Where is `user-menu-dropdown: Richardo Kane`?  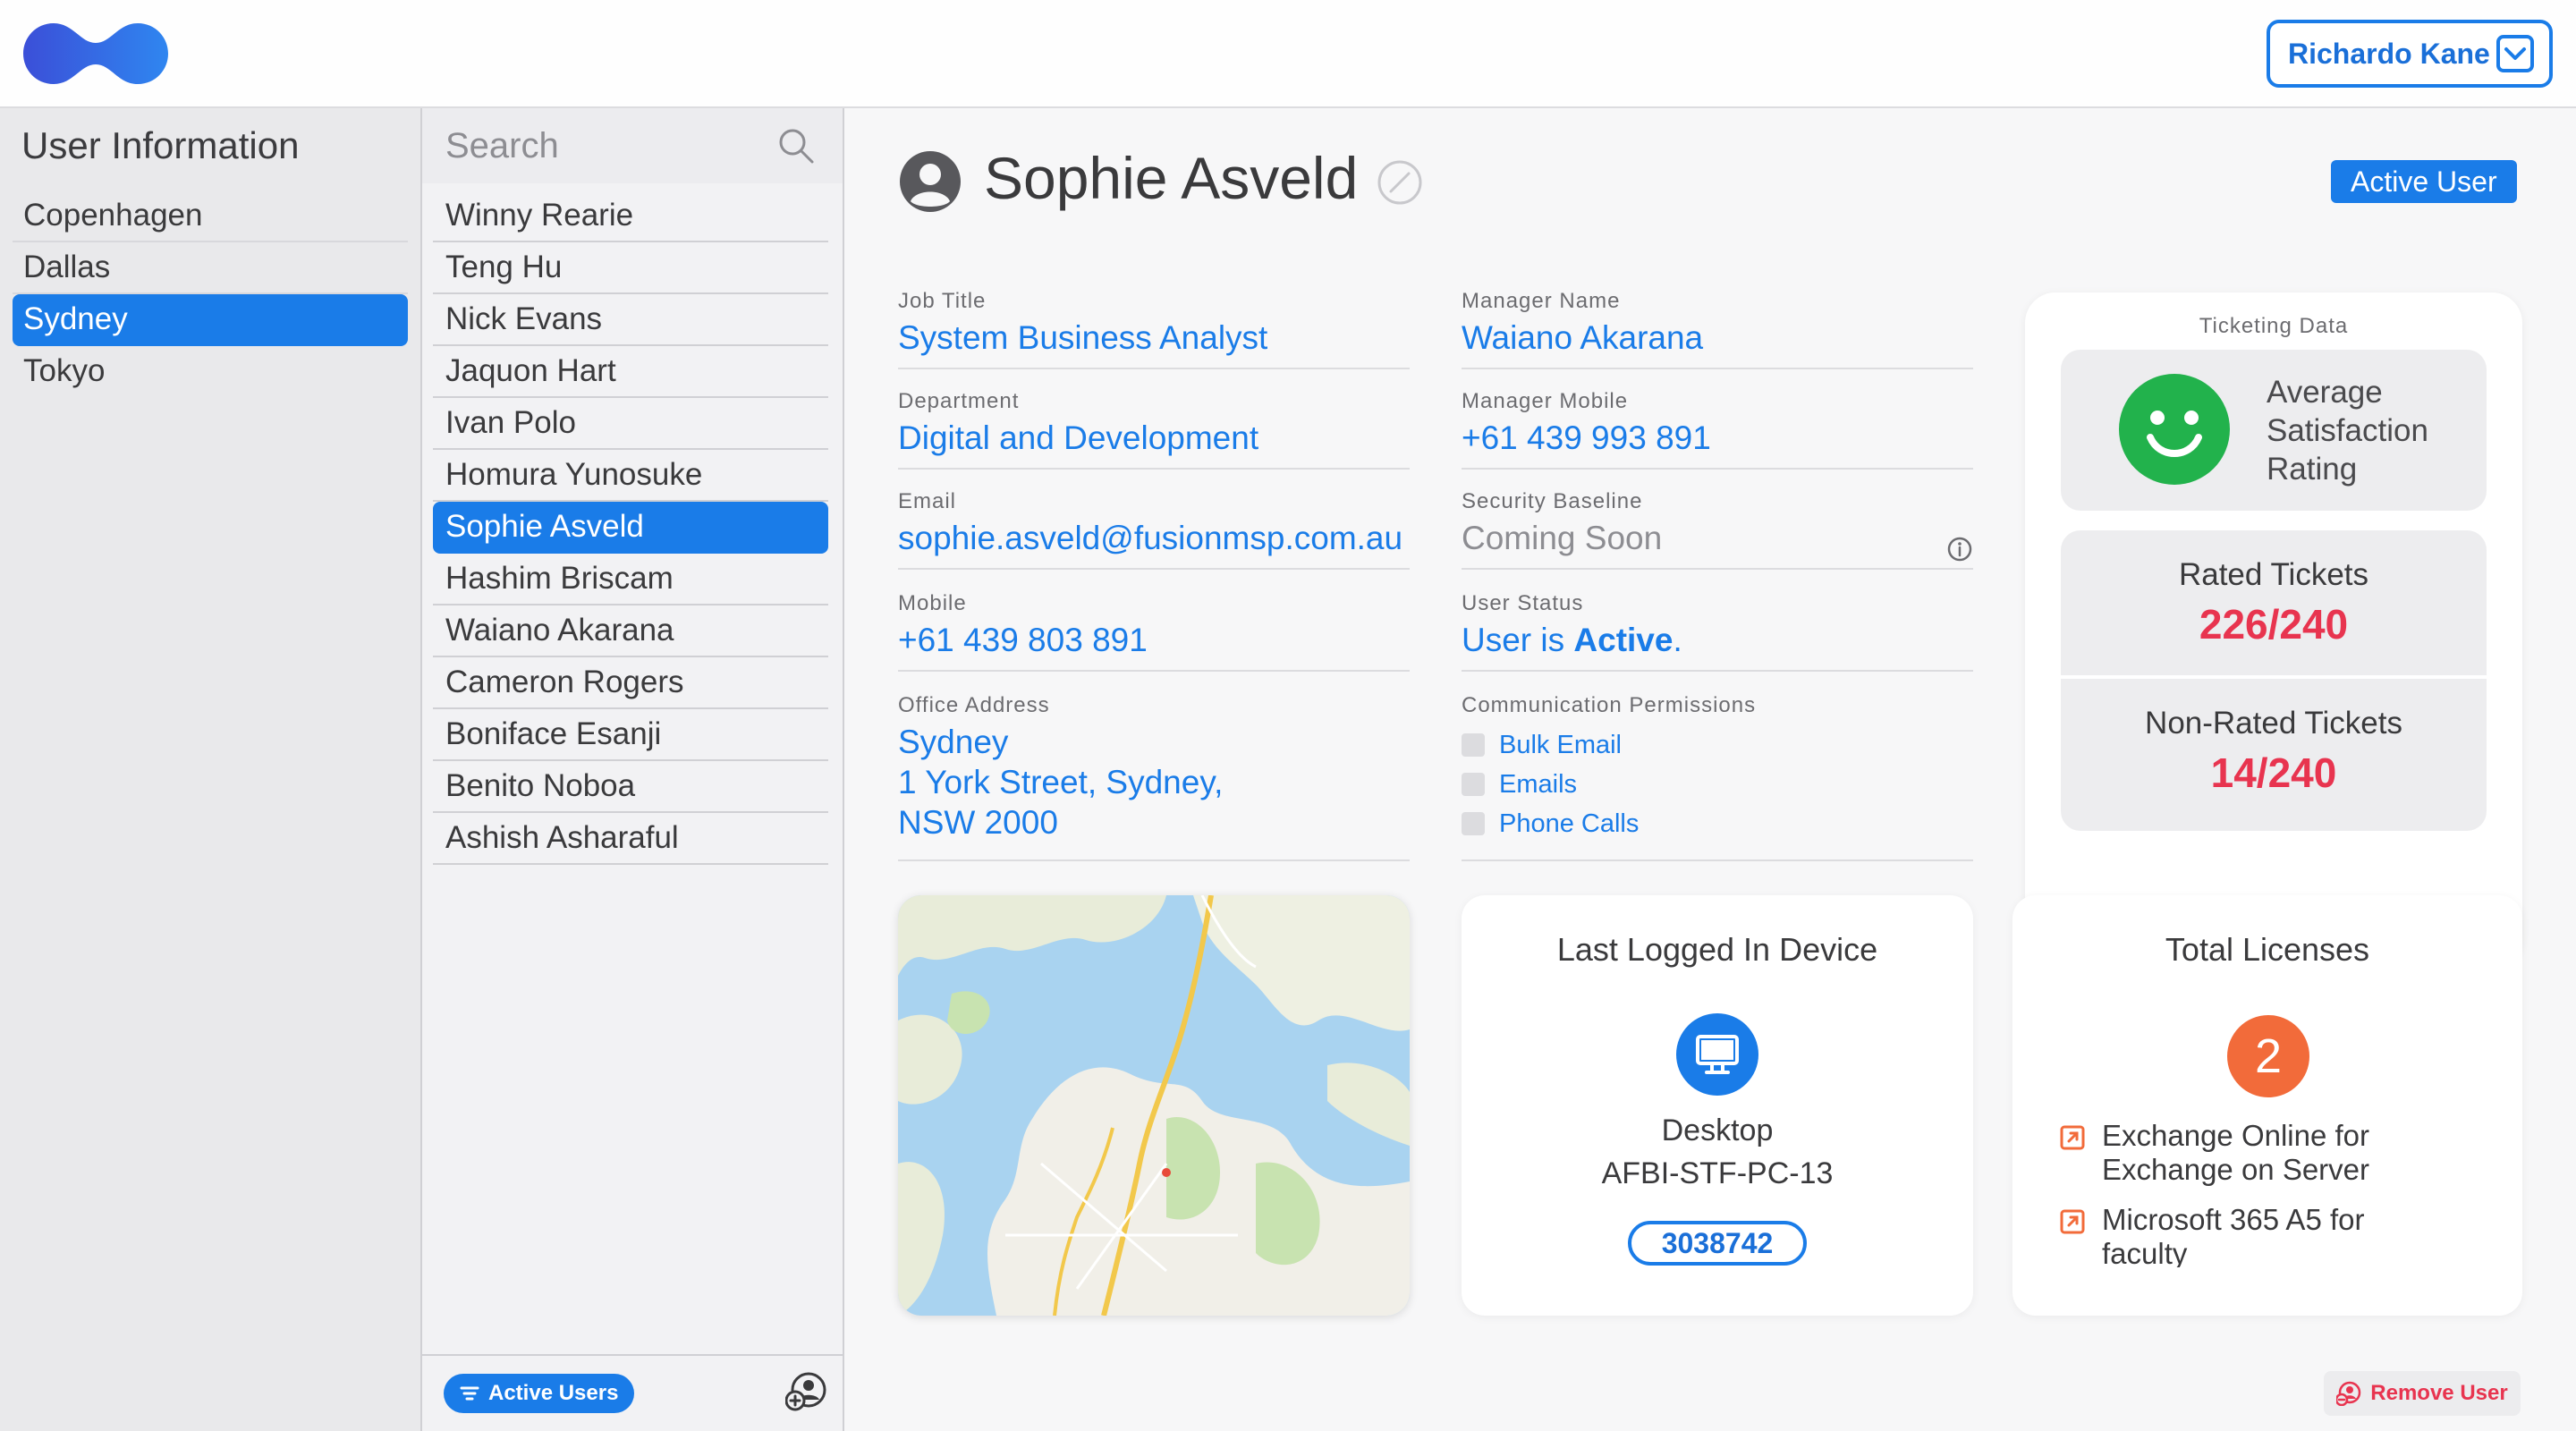 user-menu-dropdown: Richardo Kane is located at coordinates (2410, 54).